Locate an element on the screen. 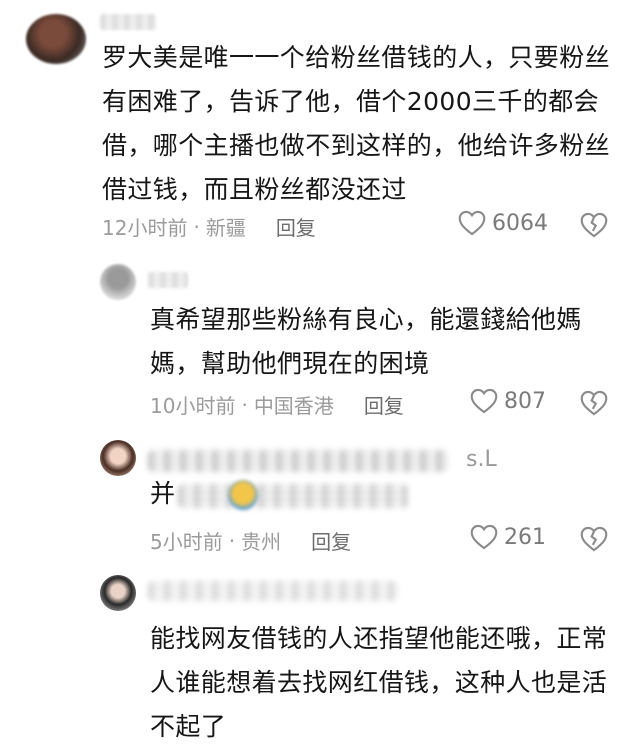 The width and height of the screenshot is (640, 749). like-count: 6064 is located at coordinates (520, 223).